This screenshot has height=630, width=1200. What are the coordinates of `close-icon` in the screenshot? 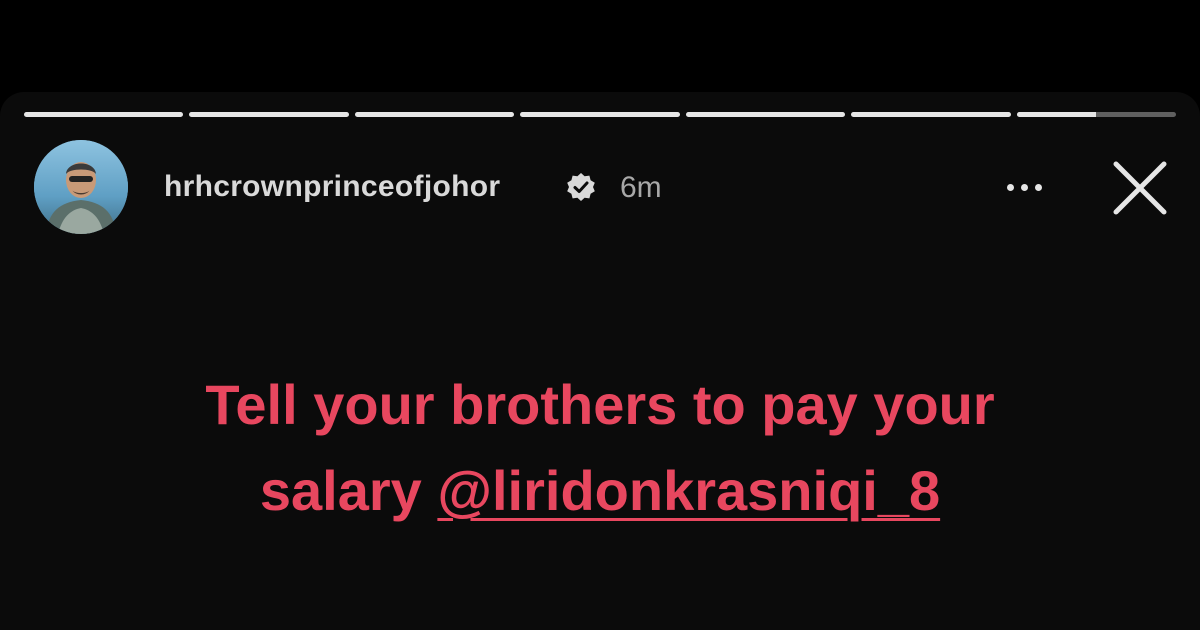 It's located at (1140, 188).